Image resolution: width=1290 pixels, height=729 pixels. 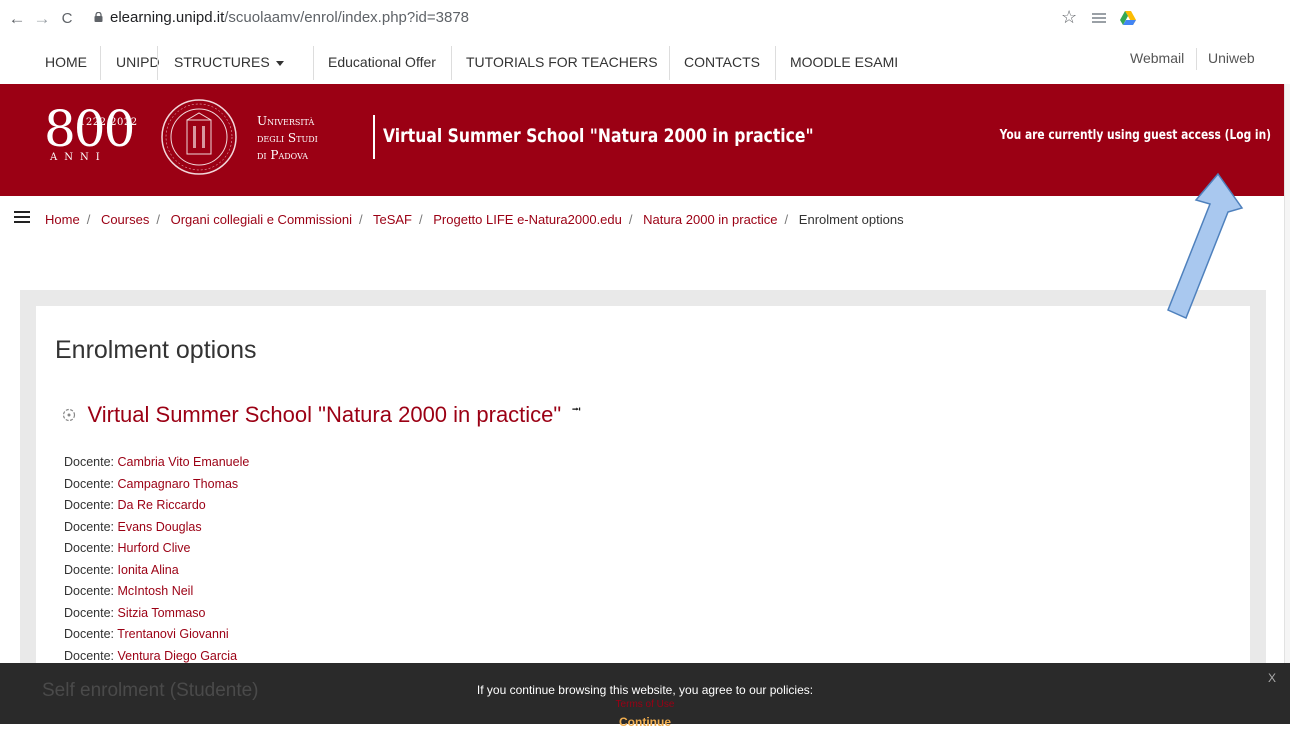 What do you see at coordinates (1110, 135) in the screenshot?
I see `guest-access-text: You are currently using guest access` at bounding box center [1110, 135].